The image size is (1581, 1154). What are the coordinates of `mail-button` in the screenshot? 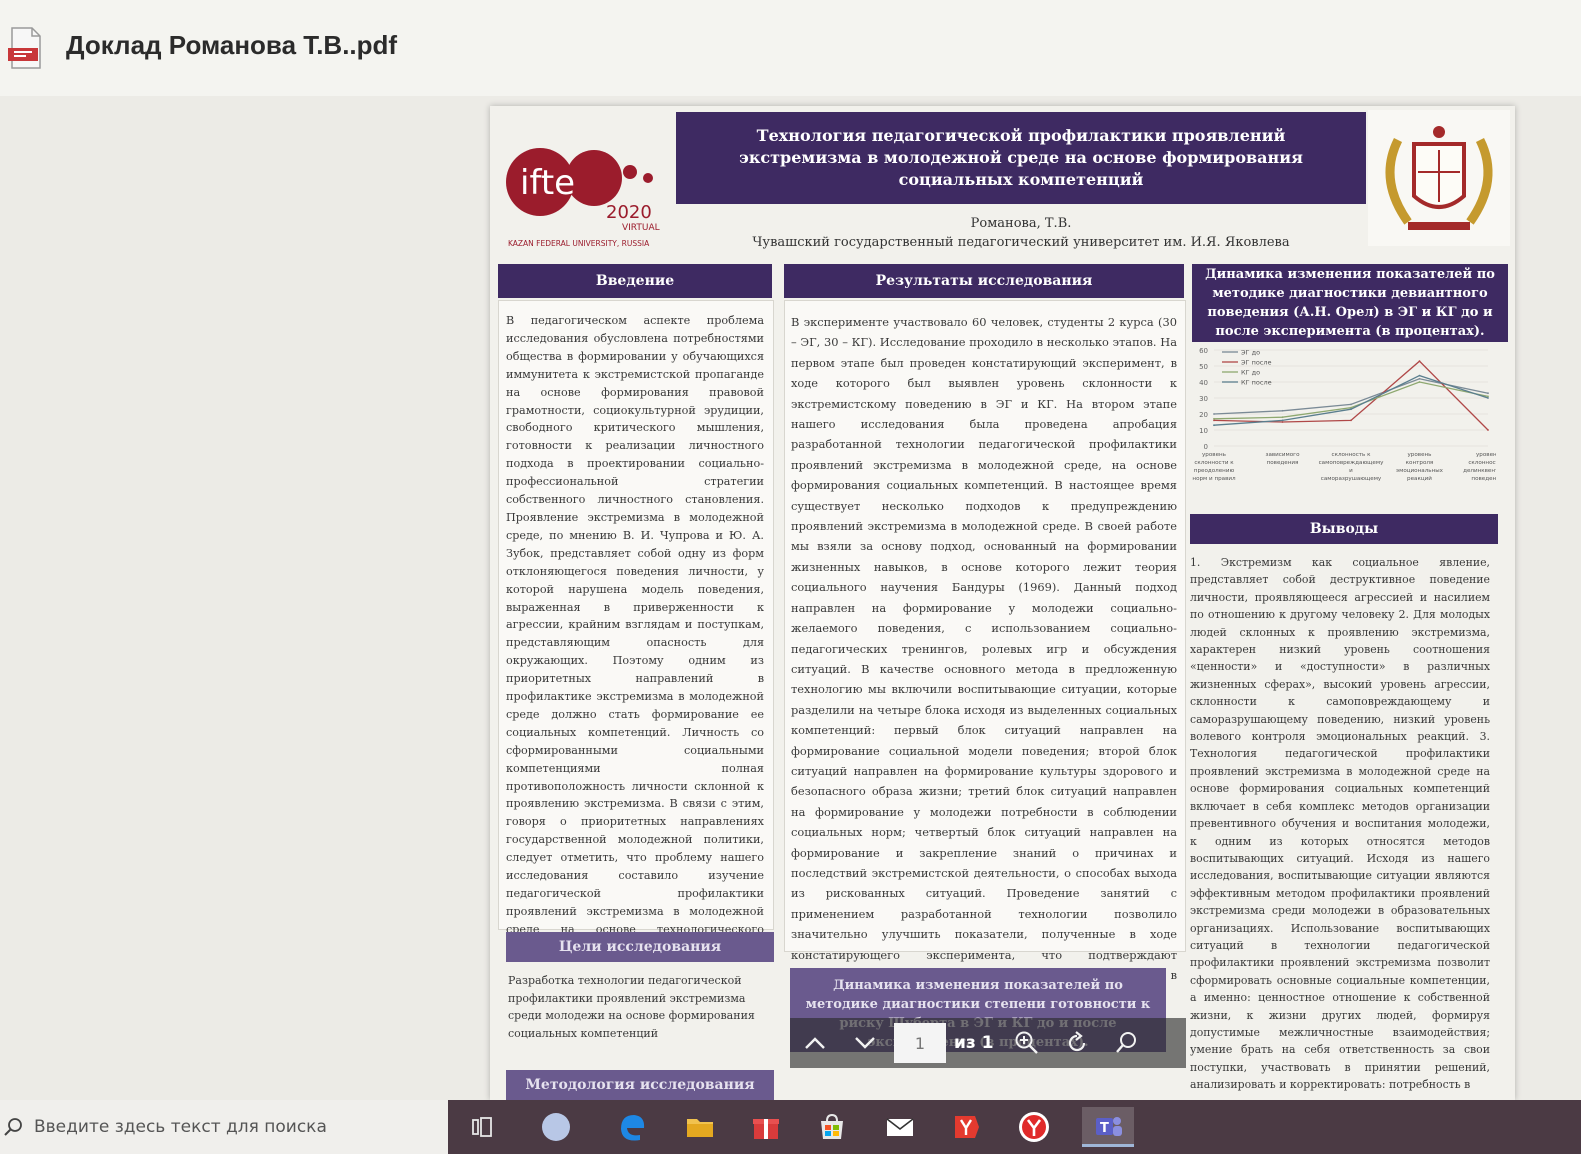 It's located at (900, 1127).